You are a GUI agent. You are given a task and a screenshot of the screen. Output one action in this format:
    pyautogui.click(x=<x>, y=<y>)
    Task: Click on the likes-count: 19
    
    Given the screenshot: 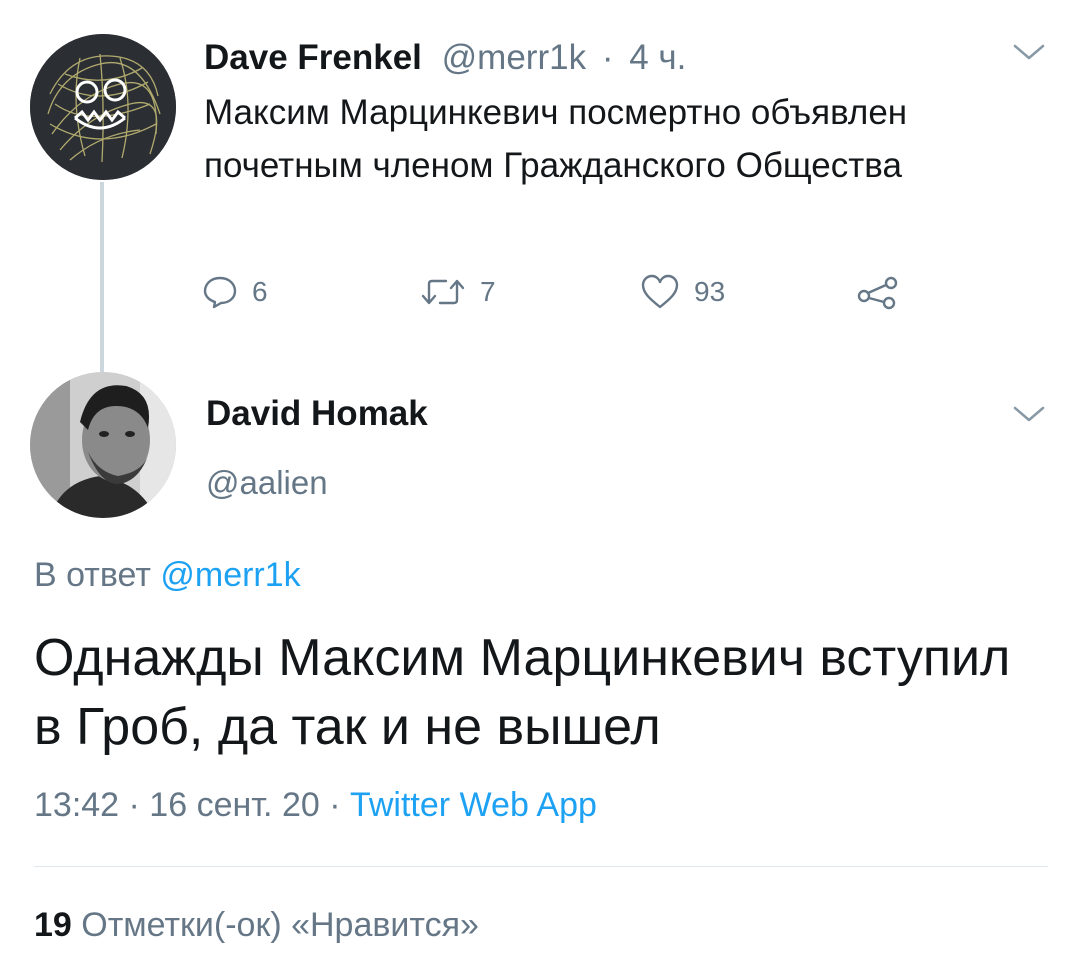 What is the action you would take?
    pyautogui.click(x=53, y=925)
    